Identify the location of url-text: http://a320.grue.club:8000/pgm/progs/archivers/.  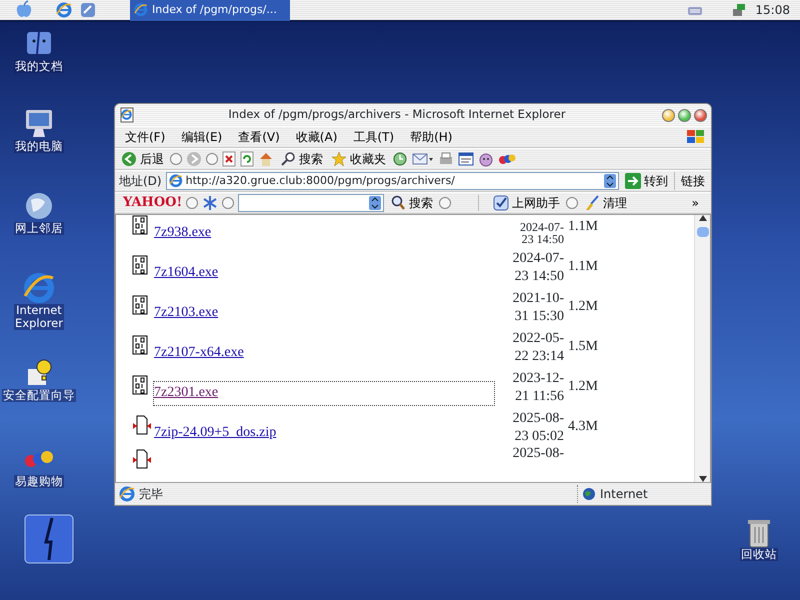
(320, 180).